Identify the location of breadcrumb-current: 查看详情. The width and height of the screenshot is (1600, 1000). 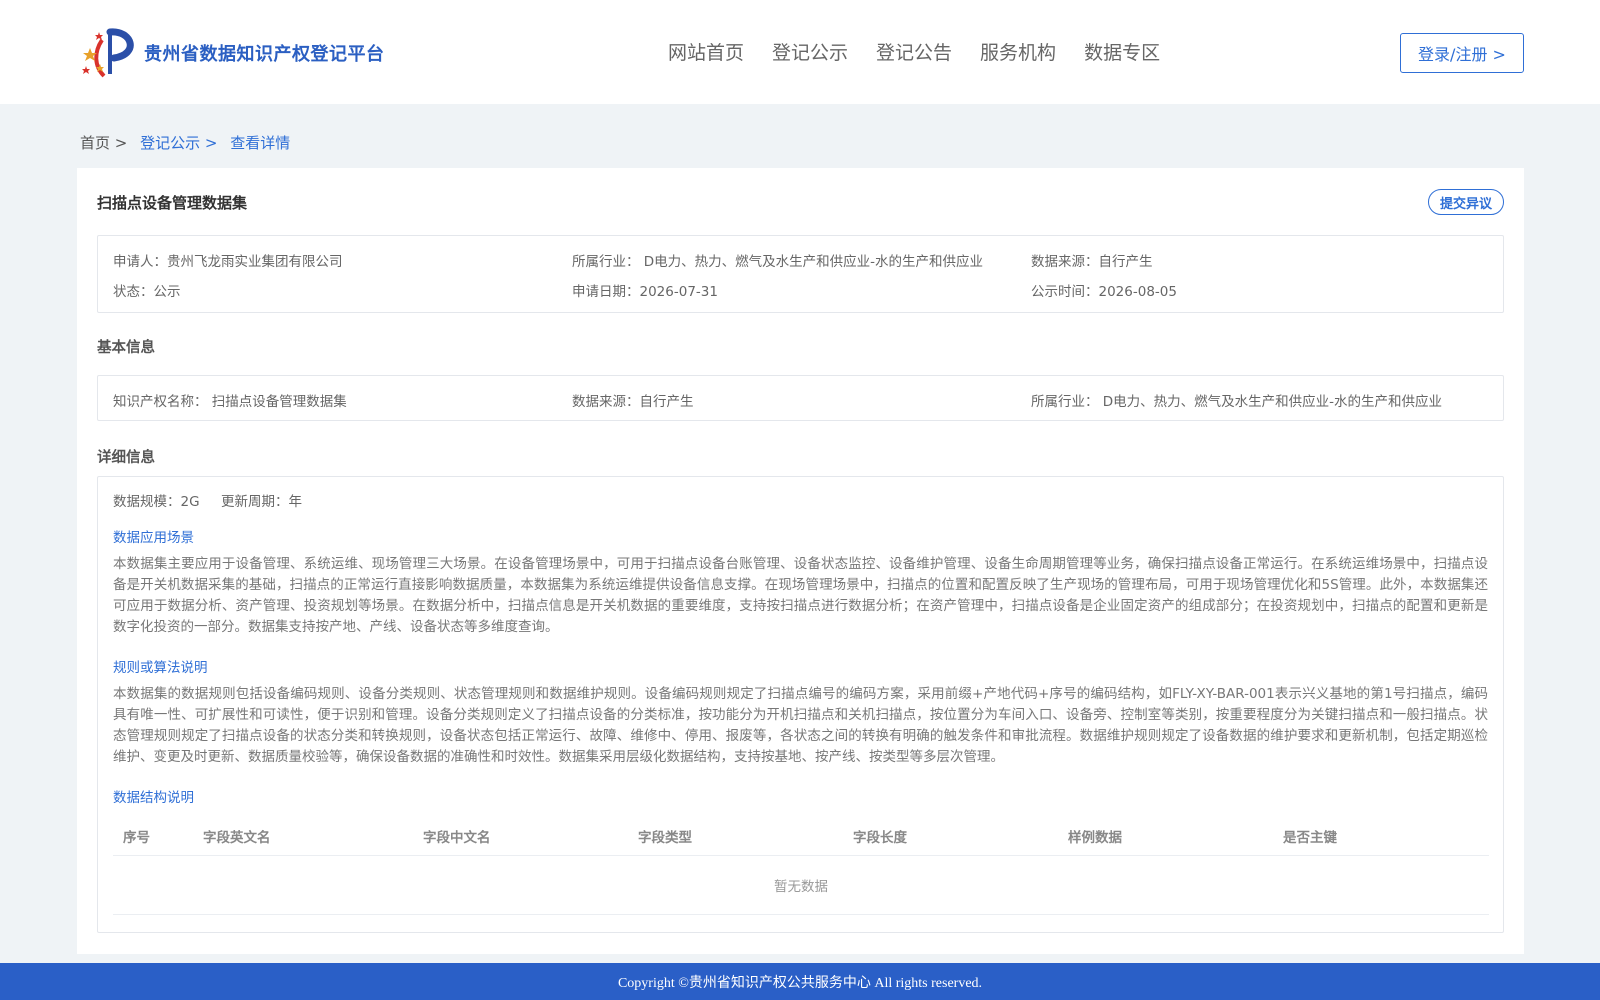
(260, 143).